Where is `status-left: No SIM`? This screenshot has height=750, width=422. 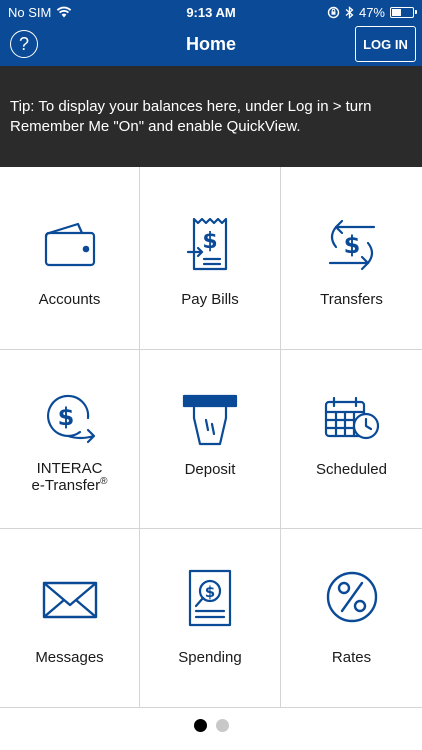 status-left: No SIM is located at coordinates (40, 12).